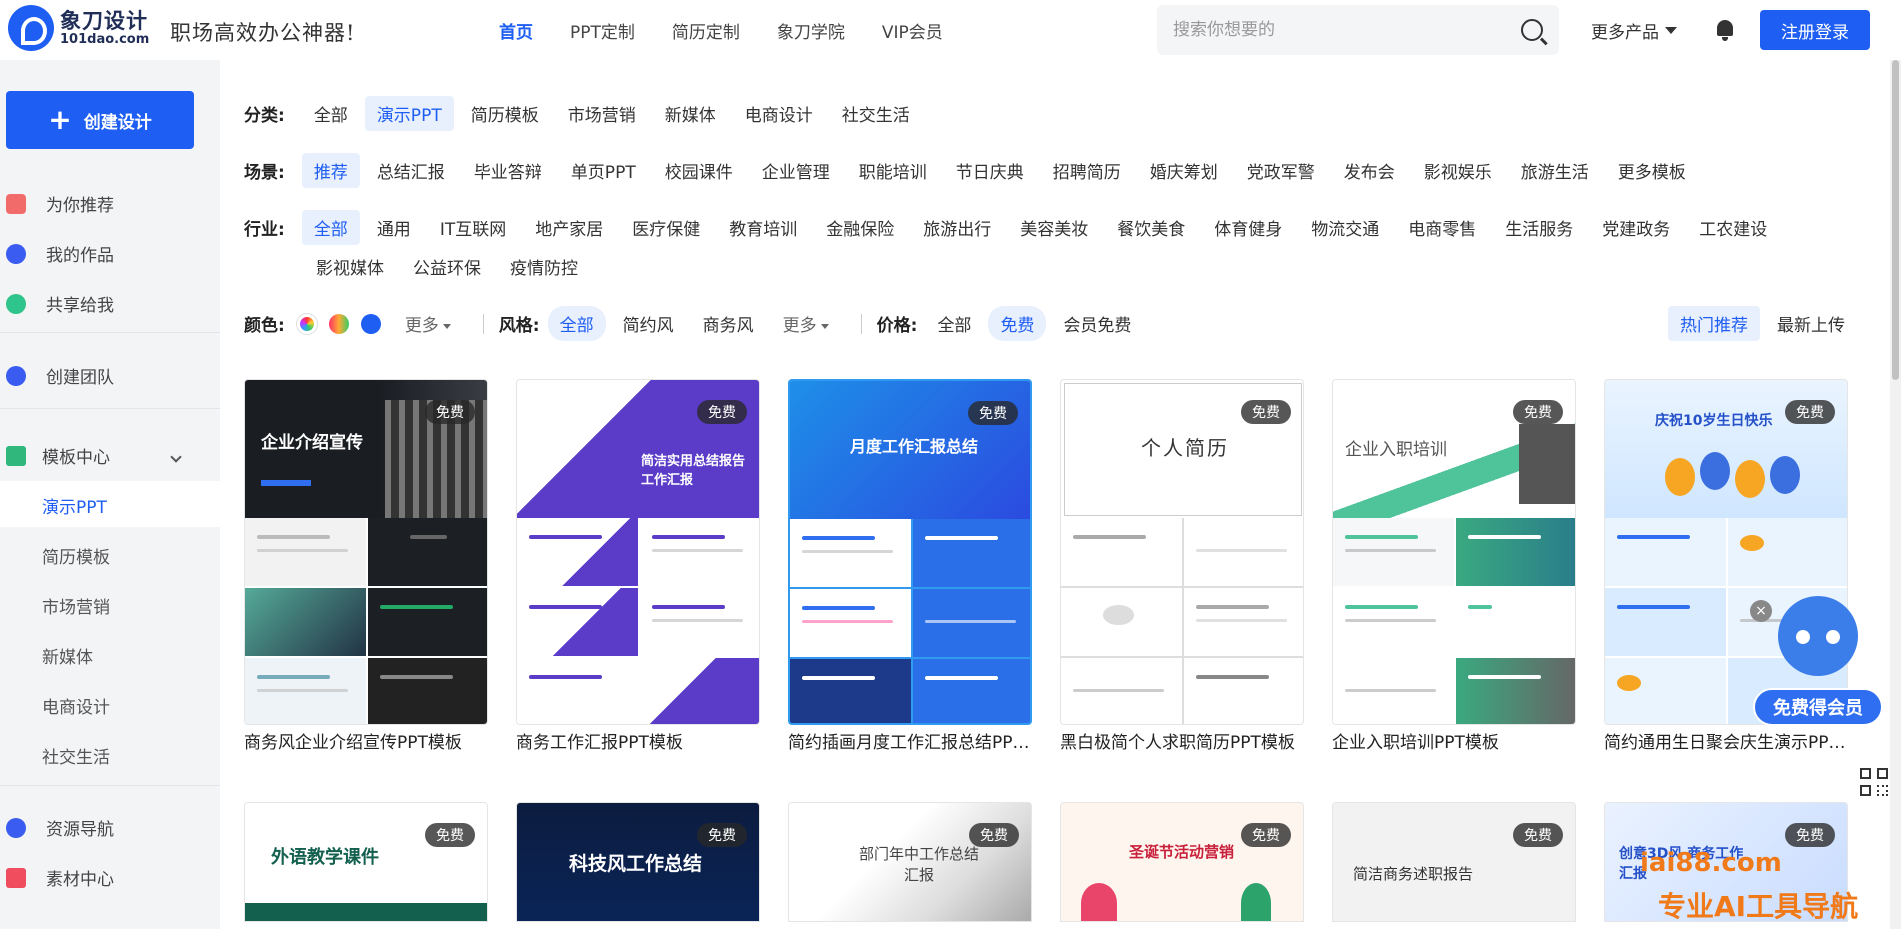 This screenshot has width=1901, height=929. I want to click on template-card: 免费 部门年中工作总结汇报, so click(910, 862).